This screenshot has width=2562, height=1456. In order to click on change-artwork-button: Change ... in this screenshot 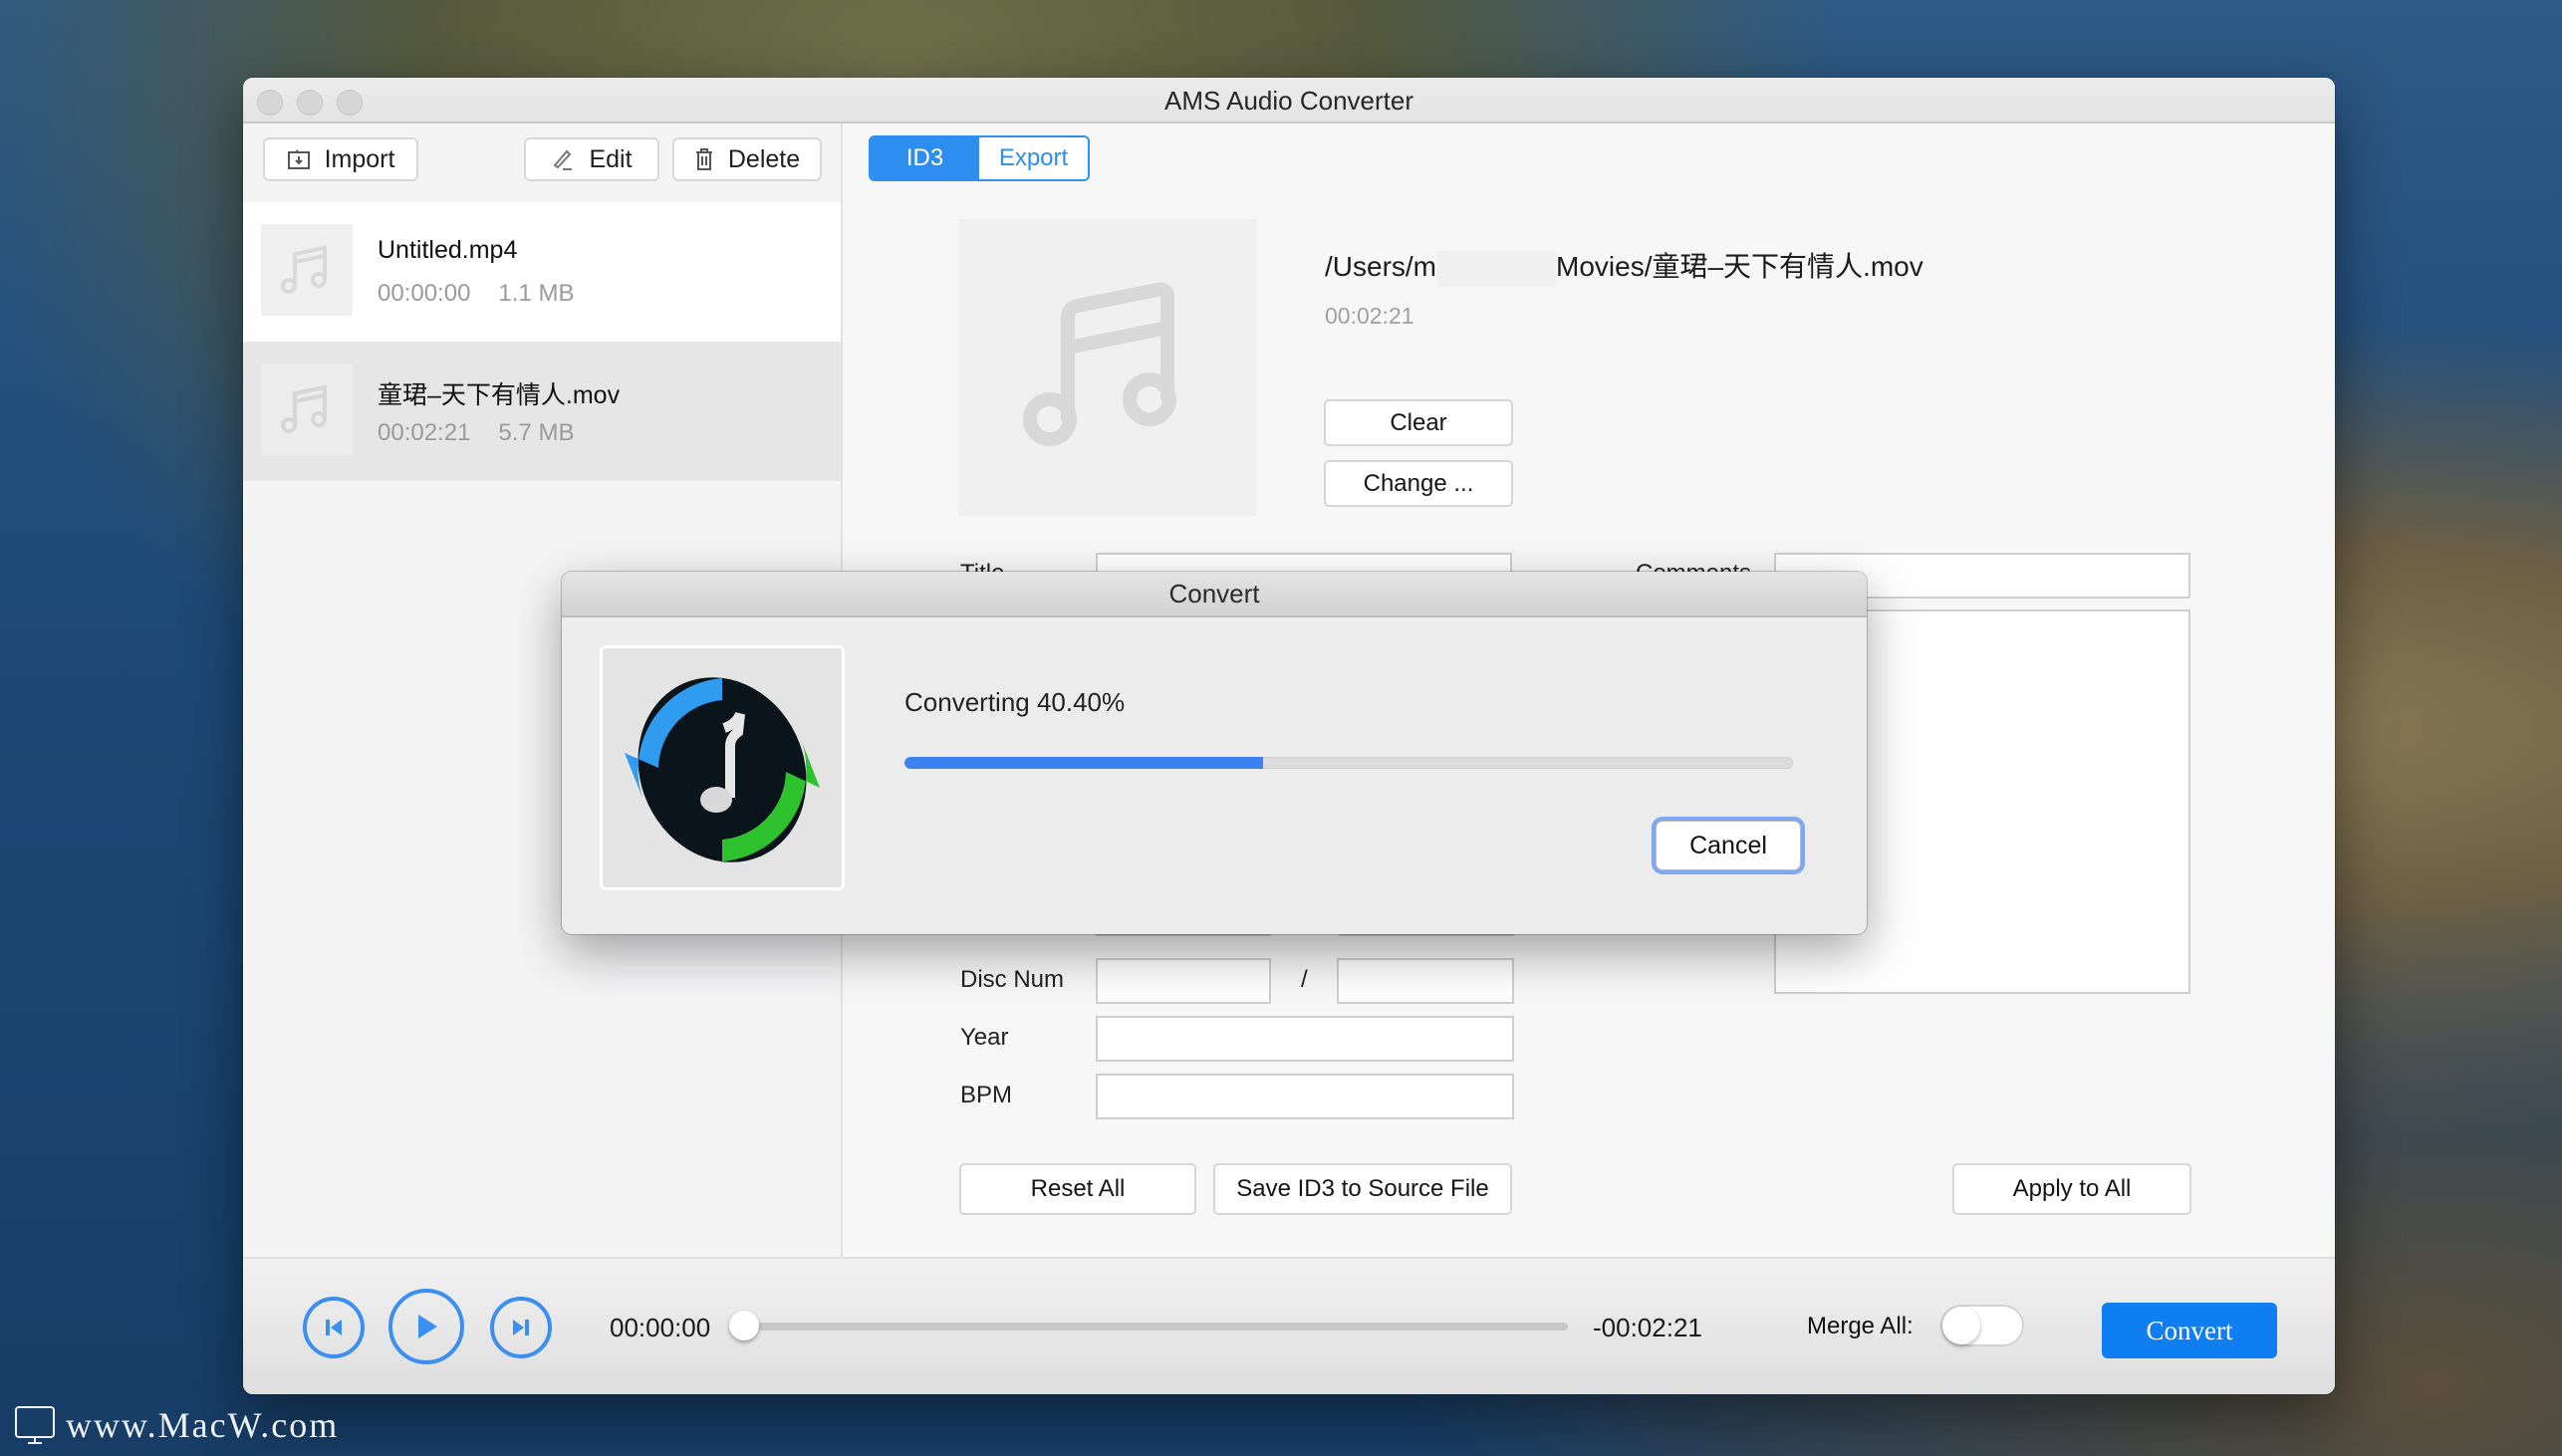, I will do `click(1418, 483)`.